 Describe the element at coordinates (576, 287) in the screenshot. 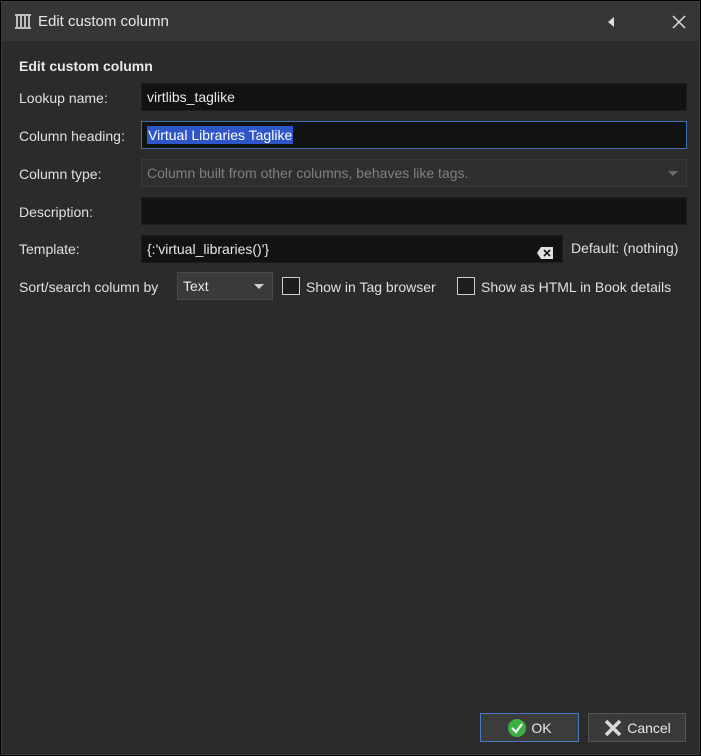

I see `show-as-html-label: Show as HTML in Book details` at that location.